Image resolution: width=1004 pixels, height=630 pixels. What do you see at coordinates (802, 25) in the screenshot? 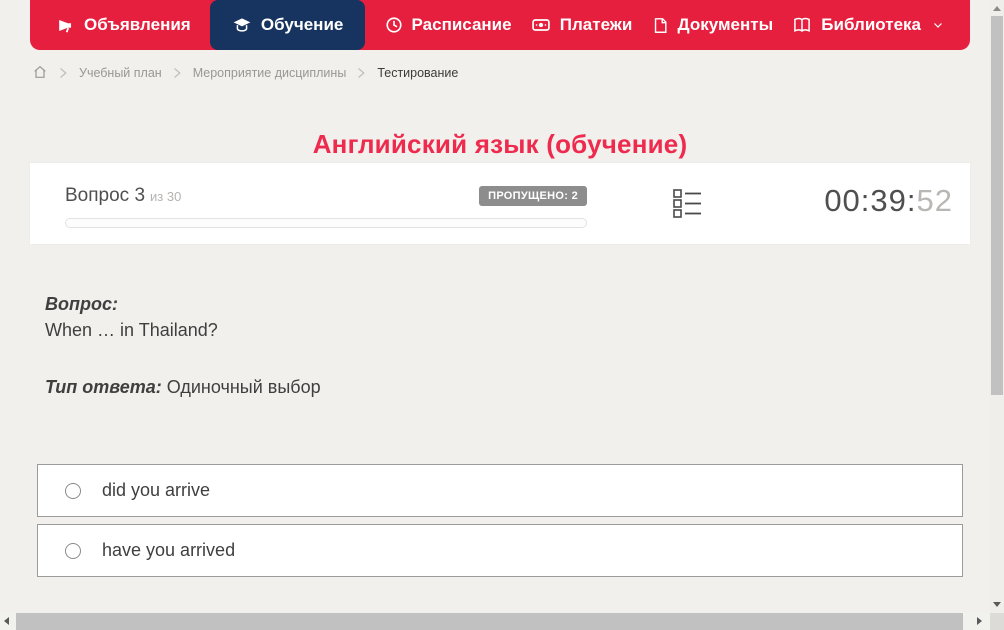
I see `book-icon` at bounding box center [802, 25].